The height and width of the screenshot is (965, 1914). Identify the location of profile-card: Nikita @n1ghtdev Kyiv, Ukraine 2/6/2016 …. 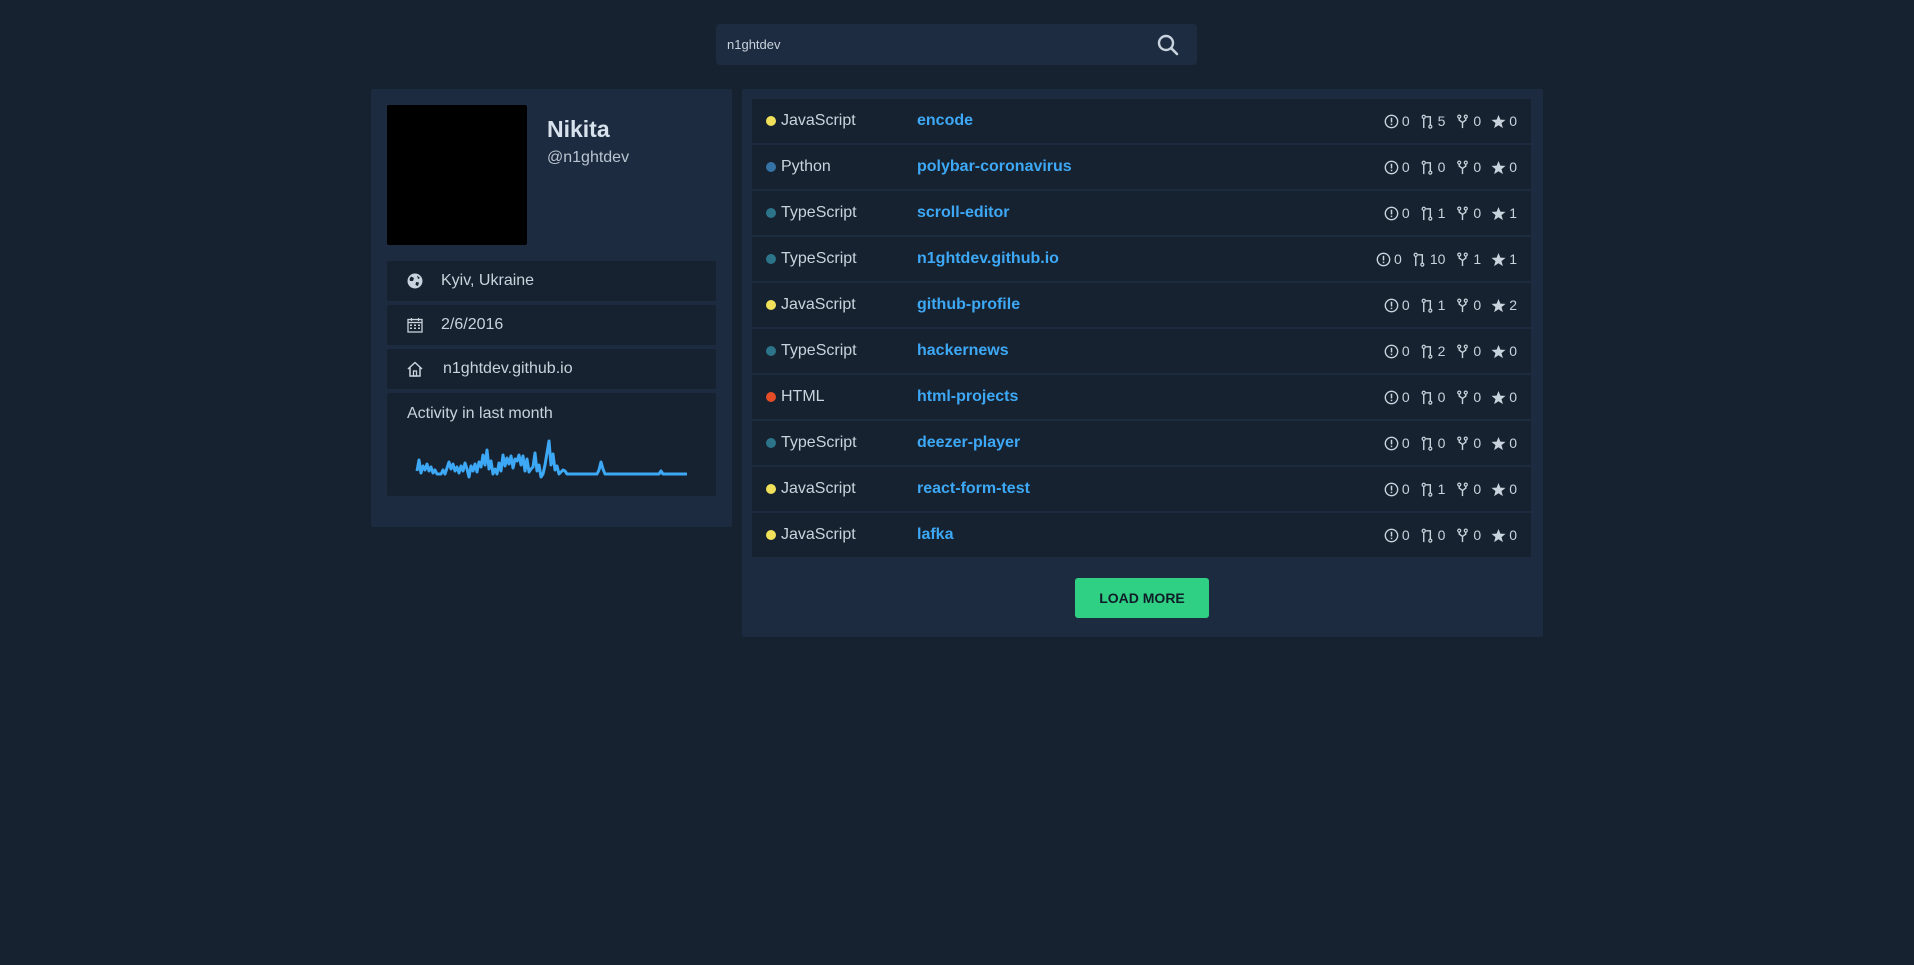
(551, 308).